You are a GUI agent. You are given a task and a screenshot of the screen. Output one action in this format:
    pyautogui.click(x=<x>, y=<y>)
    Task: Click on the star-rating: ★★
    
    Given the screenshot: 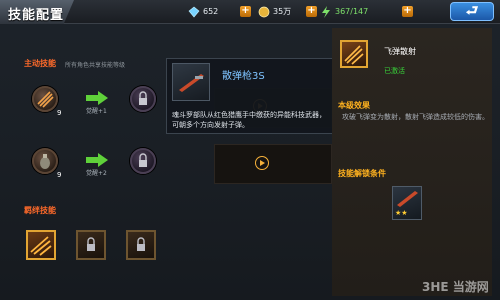 What is the action you would take?
    pyautogui.click(x=401, y=213)
    